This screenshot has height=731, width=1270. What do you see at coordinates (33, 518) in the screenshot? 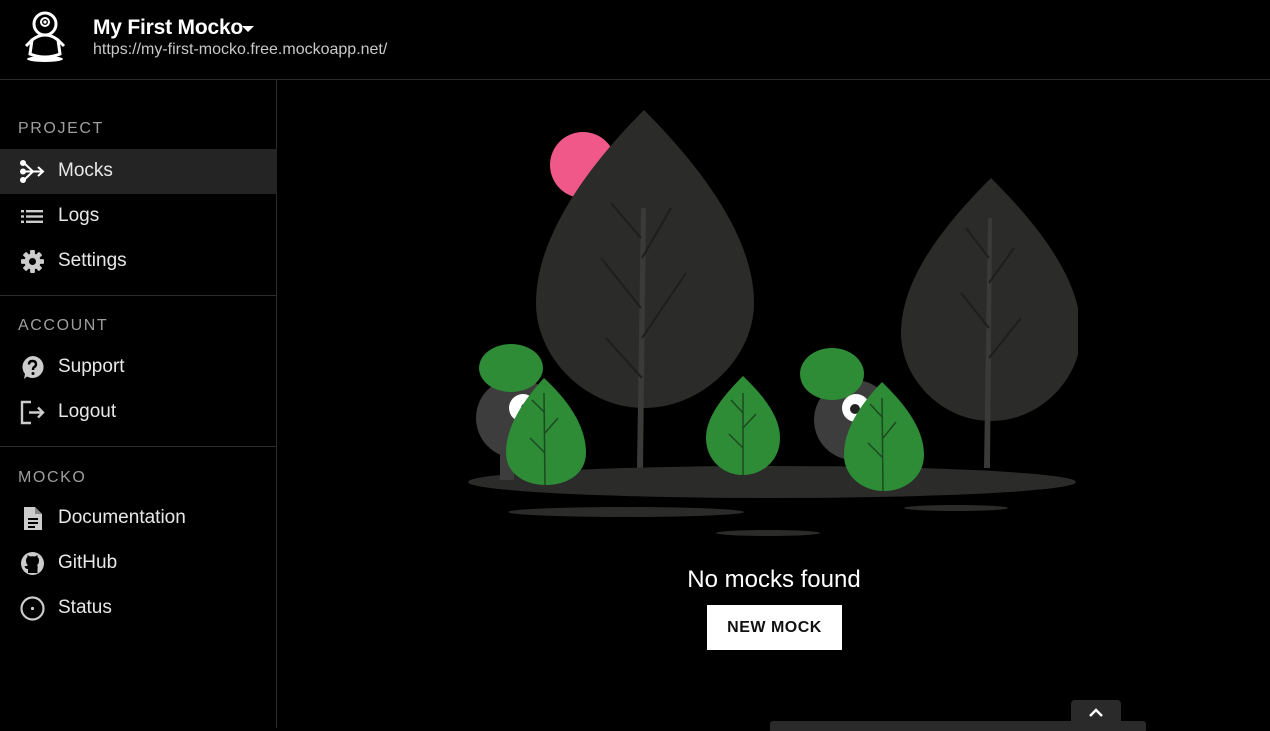
I see `document-icon` at bounding box center [33, 518].